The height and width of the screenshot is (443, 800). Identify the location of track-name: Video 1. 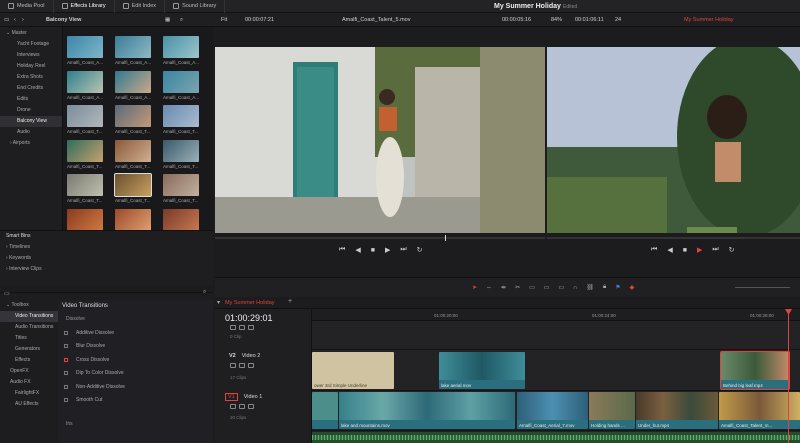
(253, 397).